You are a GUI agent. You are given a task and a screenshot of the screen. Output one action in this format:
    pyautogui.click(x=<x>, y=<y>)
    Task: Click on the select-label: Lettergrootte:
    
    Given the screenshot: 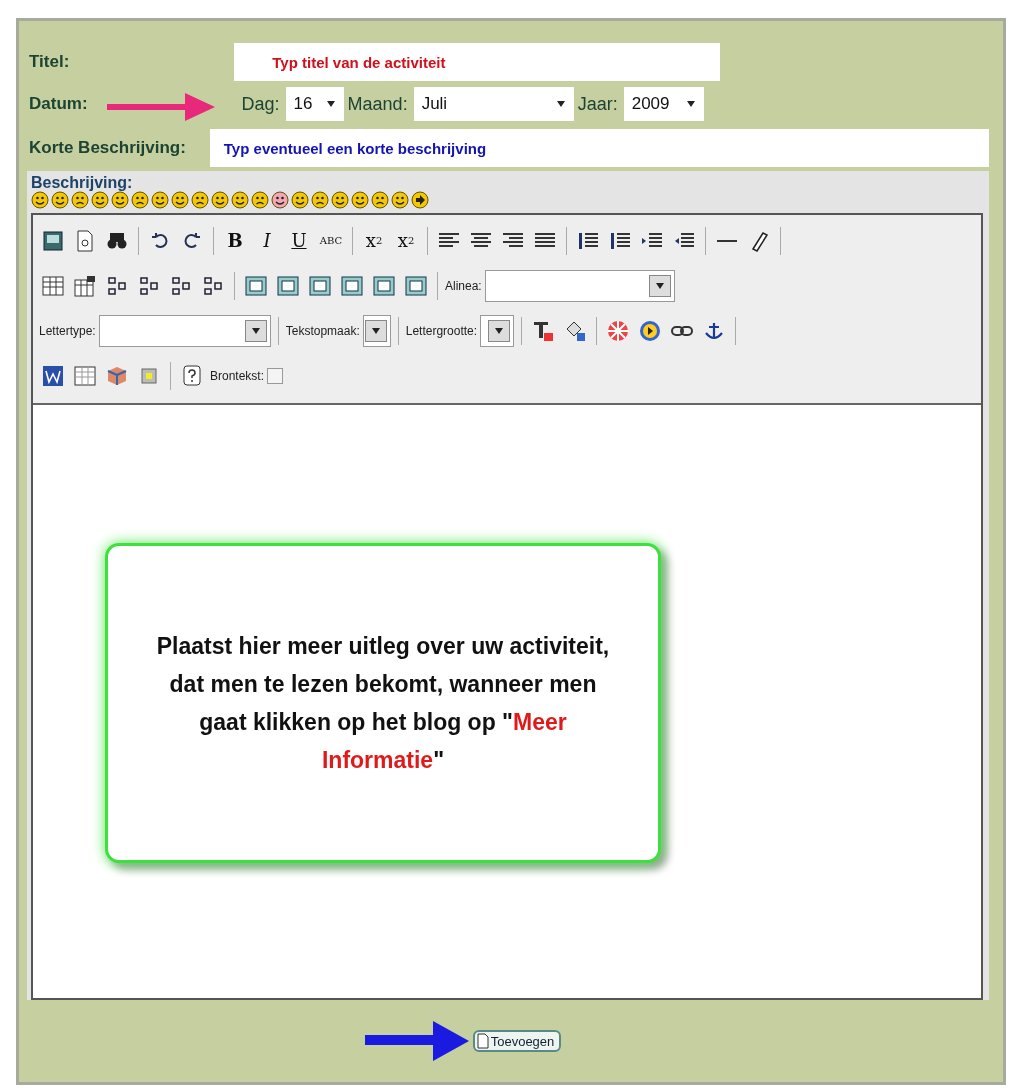 What is the action you would take?
    pyautogui.click(x=441, y=330)
    